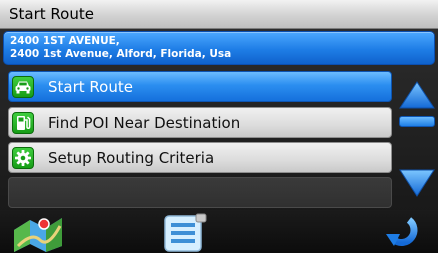 This screenshot has width=438, height=253. What do you see at coordinates (23, 86) in the screenshot?
I see `car-icon` at bounding box center [23, 86].